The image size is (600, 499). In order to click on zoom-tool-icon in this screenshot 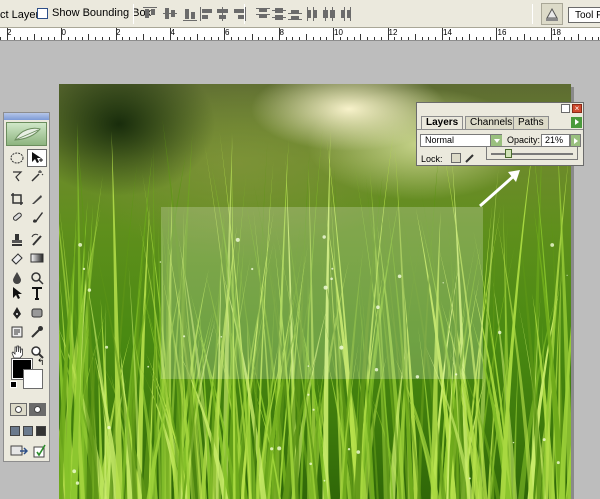, I will do `click(37, 352)`.